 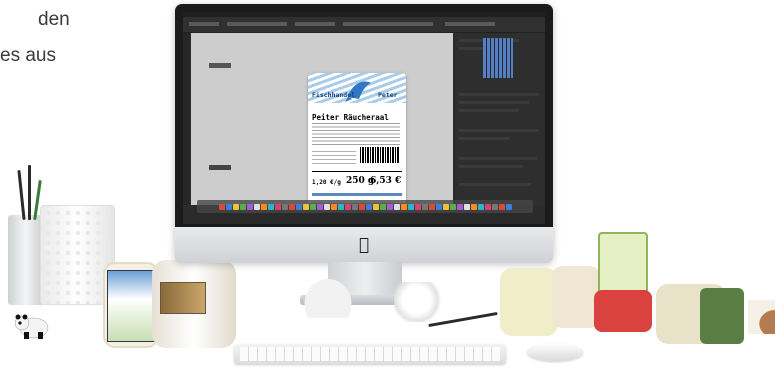 I want to click on mouse, so click(x=555, y=352).